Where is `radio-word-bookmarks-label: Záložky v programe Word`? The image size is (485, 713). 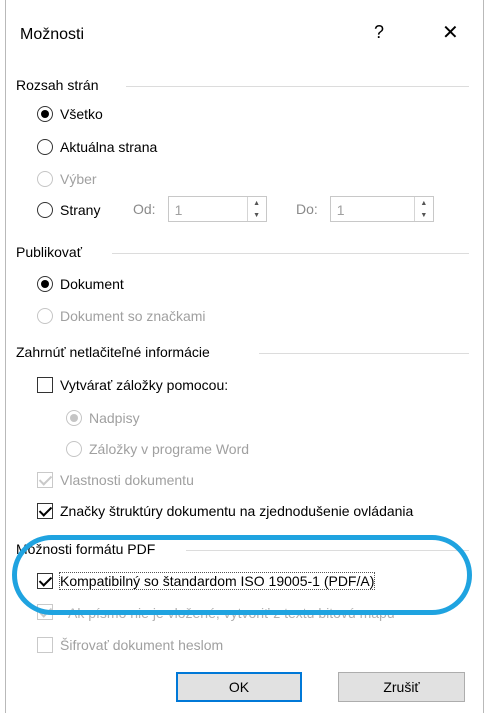
radio-word-bookmarks-label: Záložky v programe Word is located at coordinates (169, 449).